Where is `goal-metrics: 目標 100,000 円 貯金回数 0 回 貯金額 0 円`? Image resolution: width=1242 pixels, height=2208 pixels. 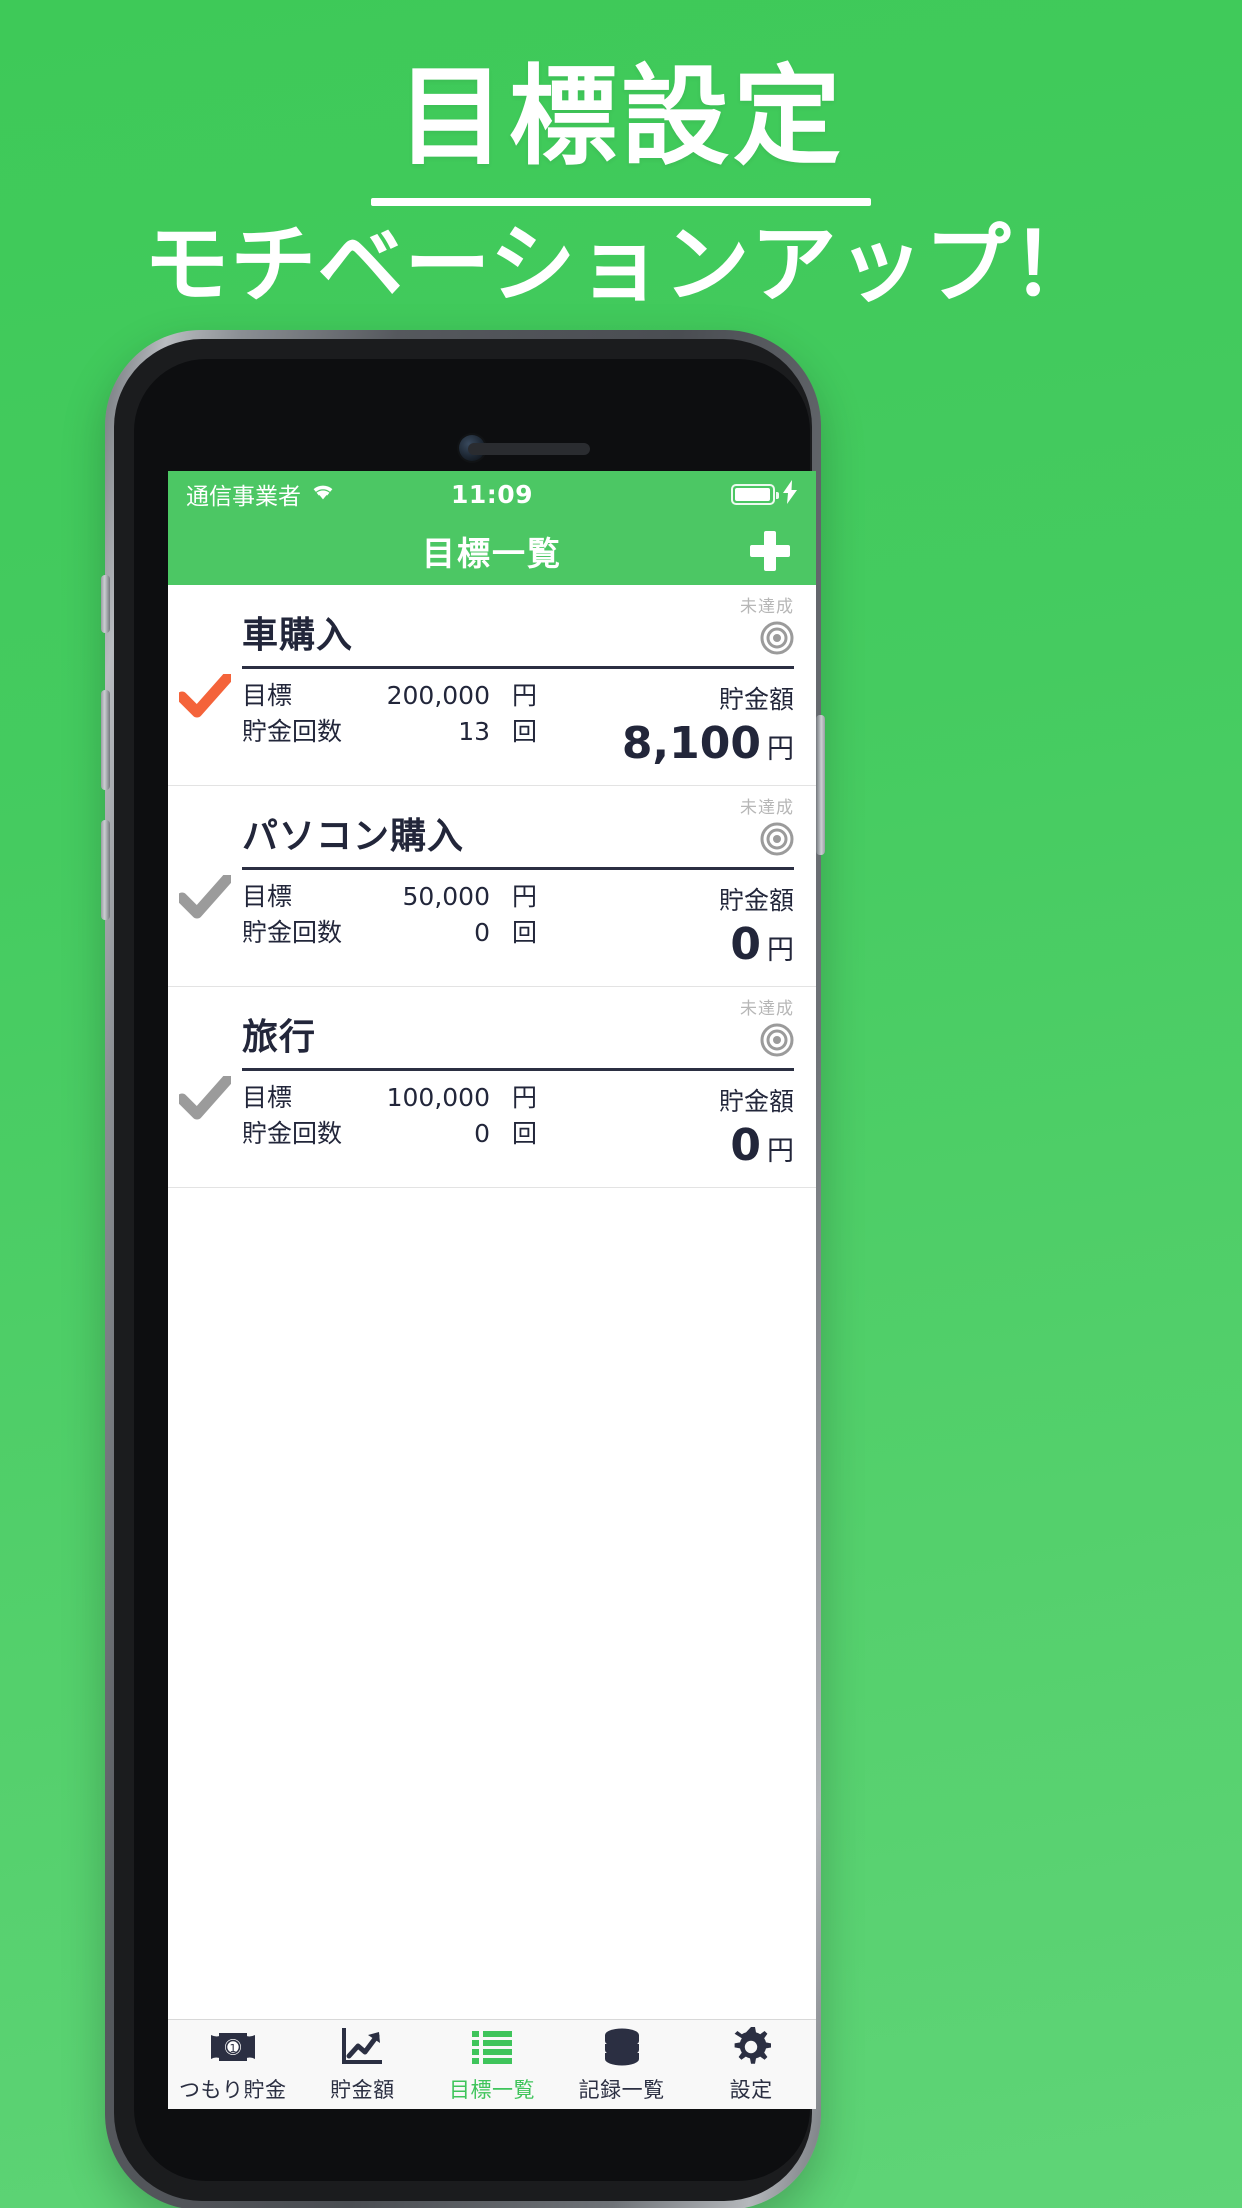 goal-metrics: 目標 100,000 円 貯金回数 0 回 貯金額 0 円 is located at coordinates (518, 1121).